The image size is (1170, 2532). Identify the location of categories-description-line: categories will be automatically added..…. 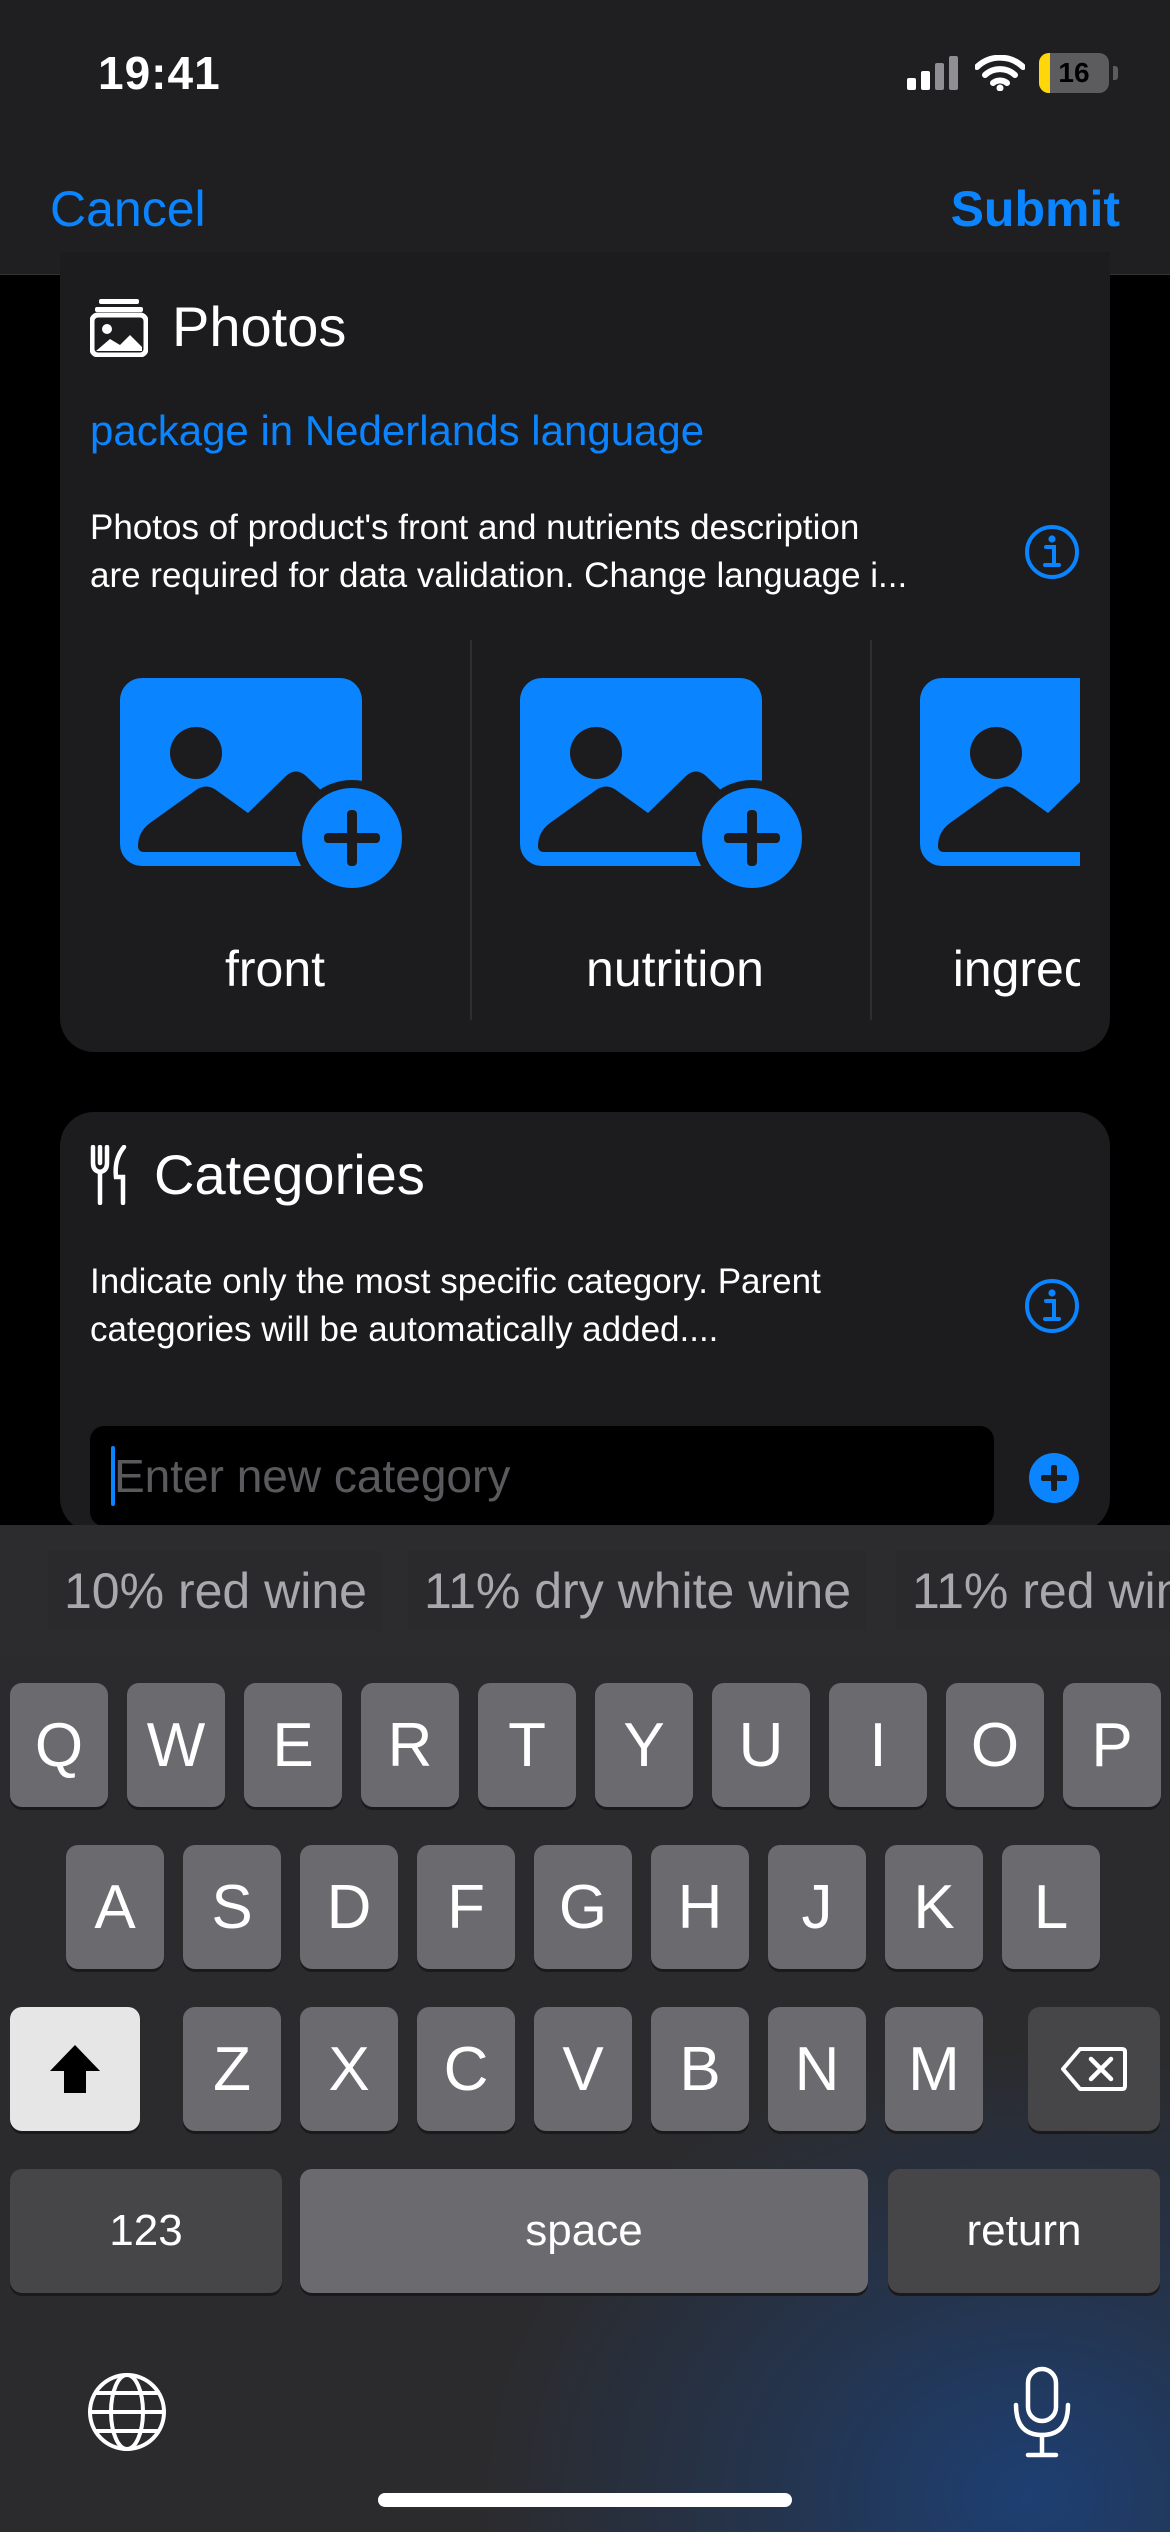
(404, 1329).